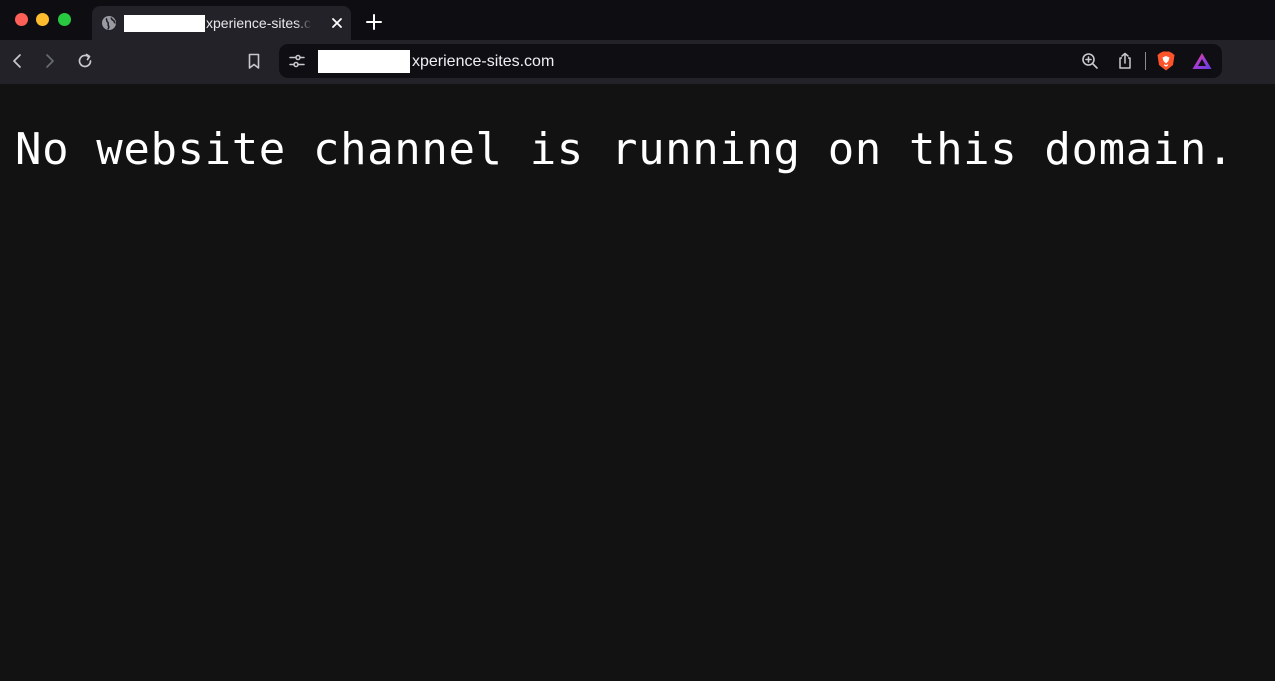 The image size is (1275, 681). What do you see at coordinates (483, 61) in the screenshot?
I see `url-text: xperience-sites.com` at bounding box center [483, 61].